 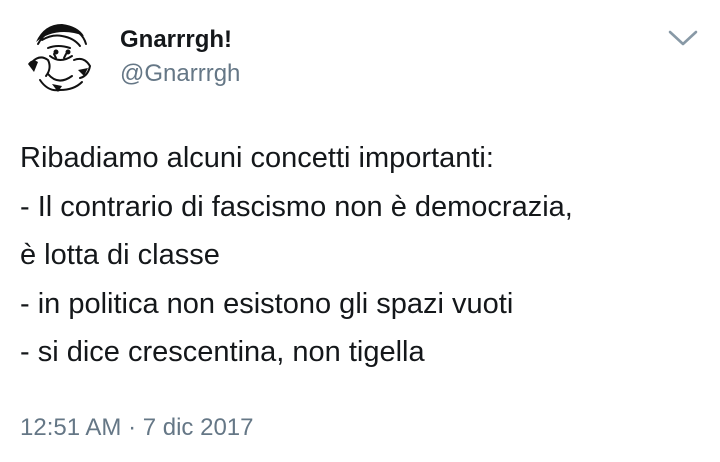 What do you see at coordinates (136, 428) in the screenshot?
I see `tweet-timestamp: 12:51 AM · 7 dic 2017` at bounding box center [136, 428].